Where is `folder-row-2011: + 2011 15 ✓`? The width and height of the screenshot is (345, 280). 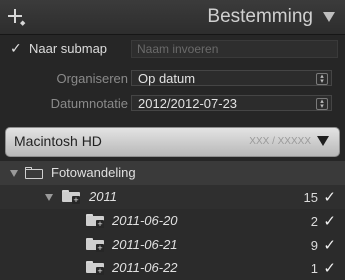 folder-row-2011: + 2011 15 ✓ is located at coordinates (172, 197).